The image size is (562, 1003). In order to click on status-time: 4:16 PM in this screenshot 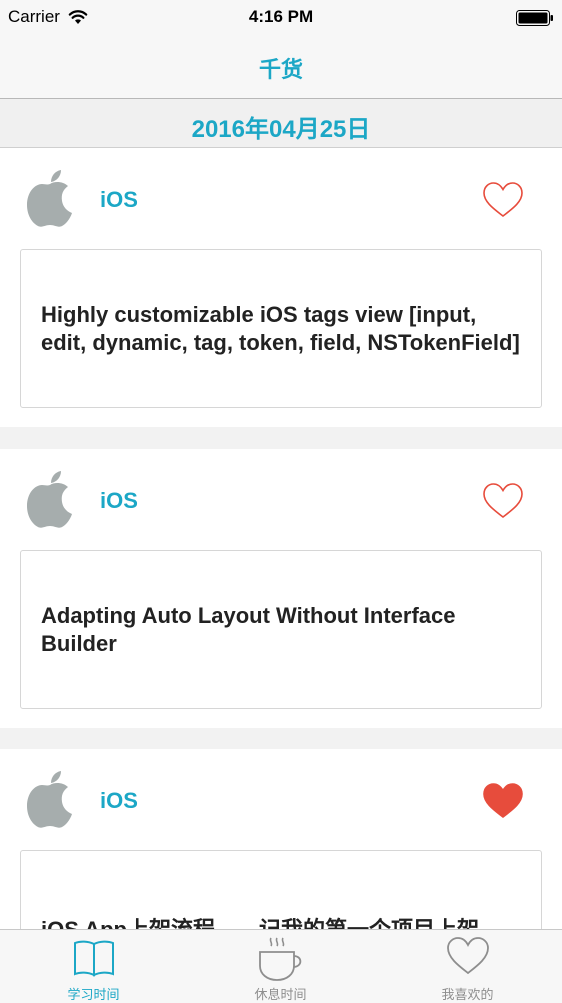, I will do `click(281, 16)`.